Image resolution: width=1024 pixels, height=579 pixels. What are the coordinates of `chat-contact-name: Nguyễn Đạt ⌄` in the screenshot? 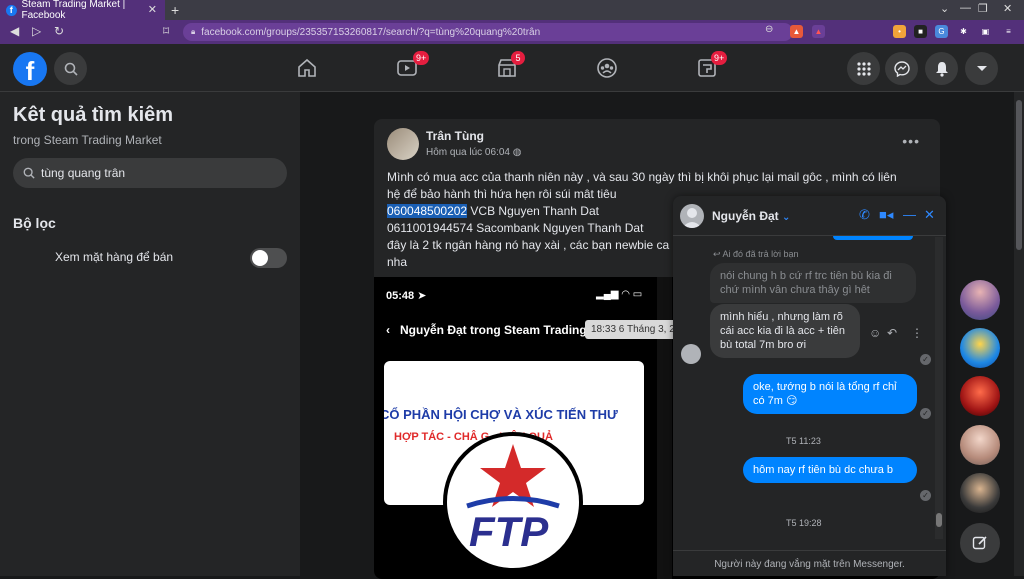 It's located at (751, 216).